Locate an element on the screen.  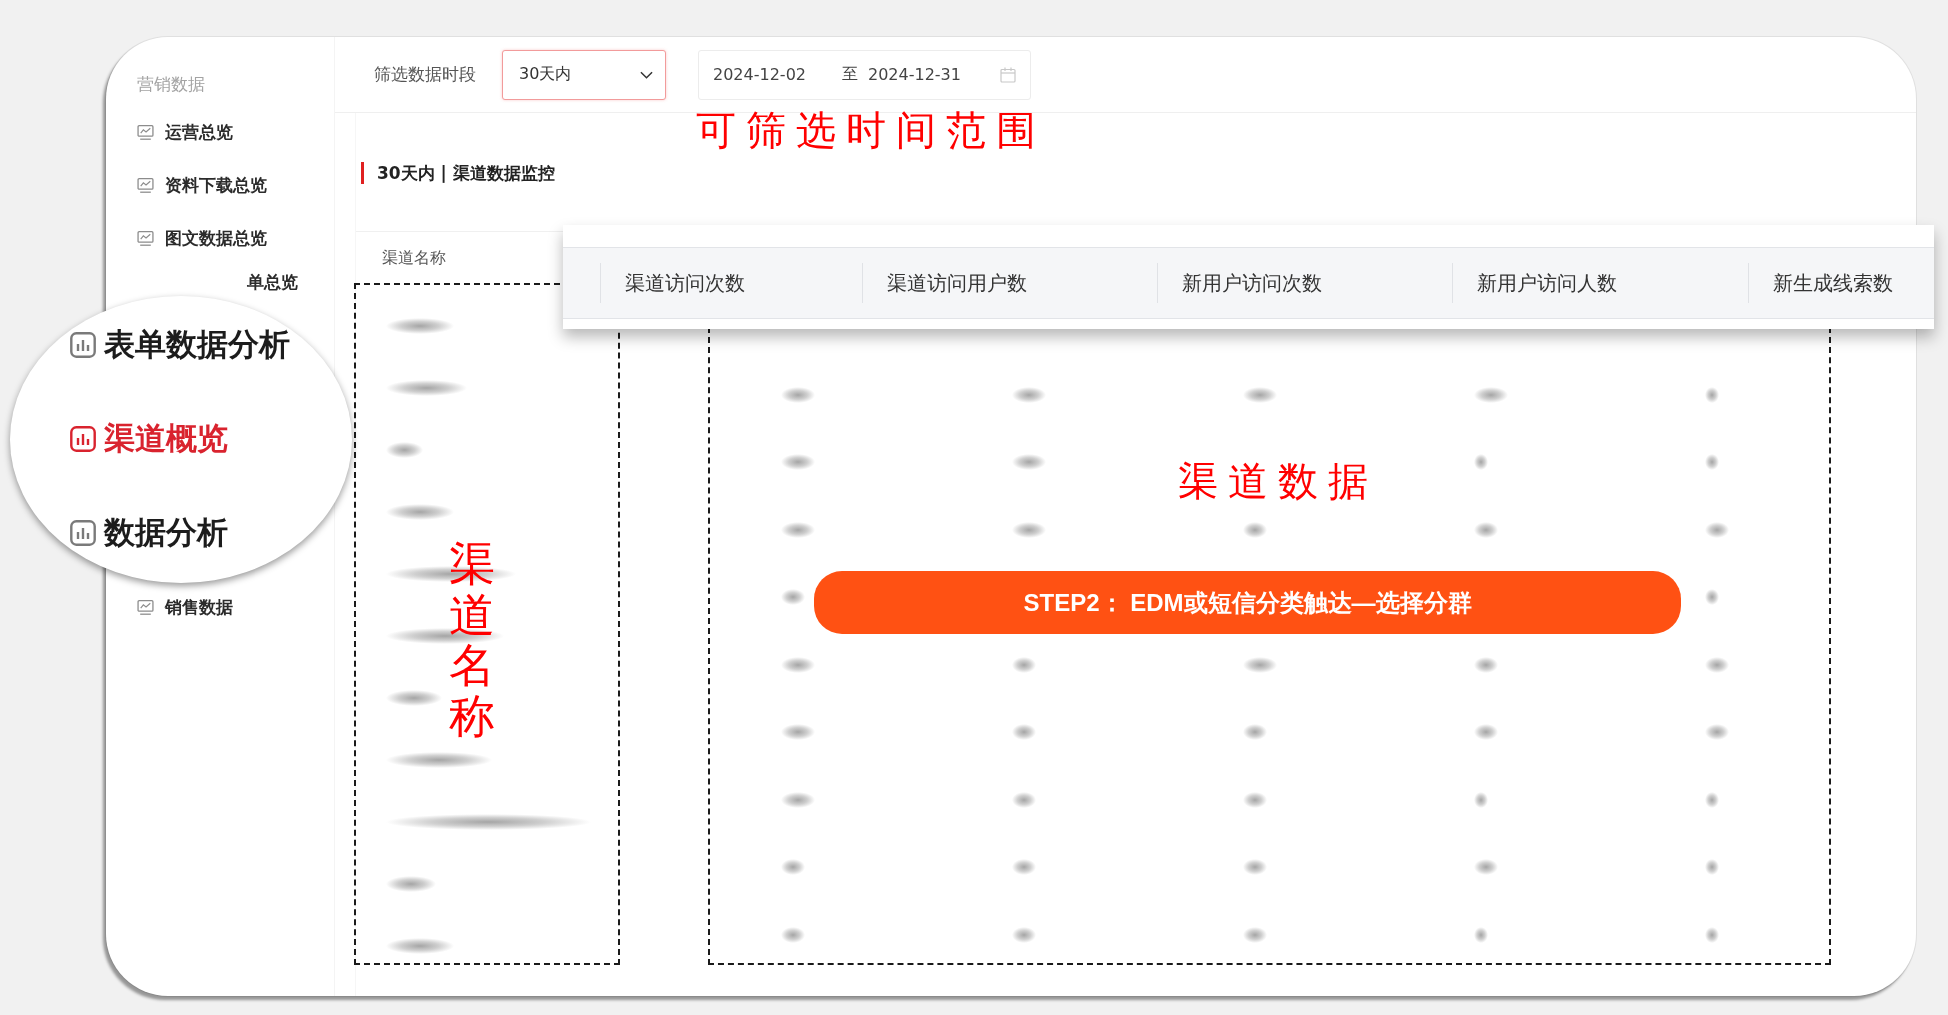
sidebar-item: 单总览 is located at coordinates (272, 282).